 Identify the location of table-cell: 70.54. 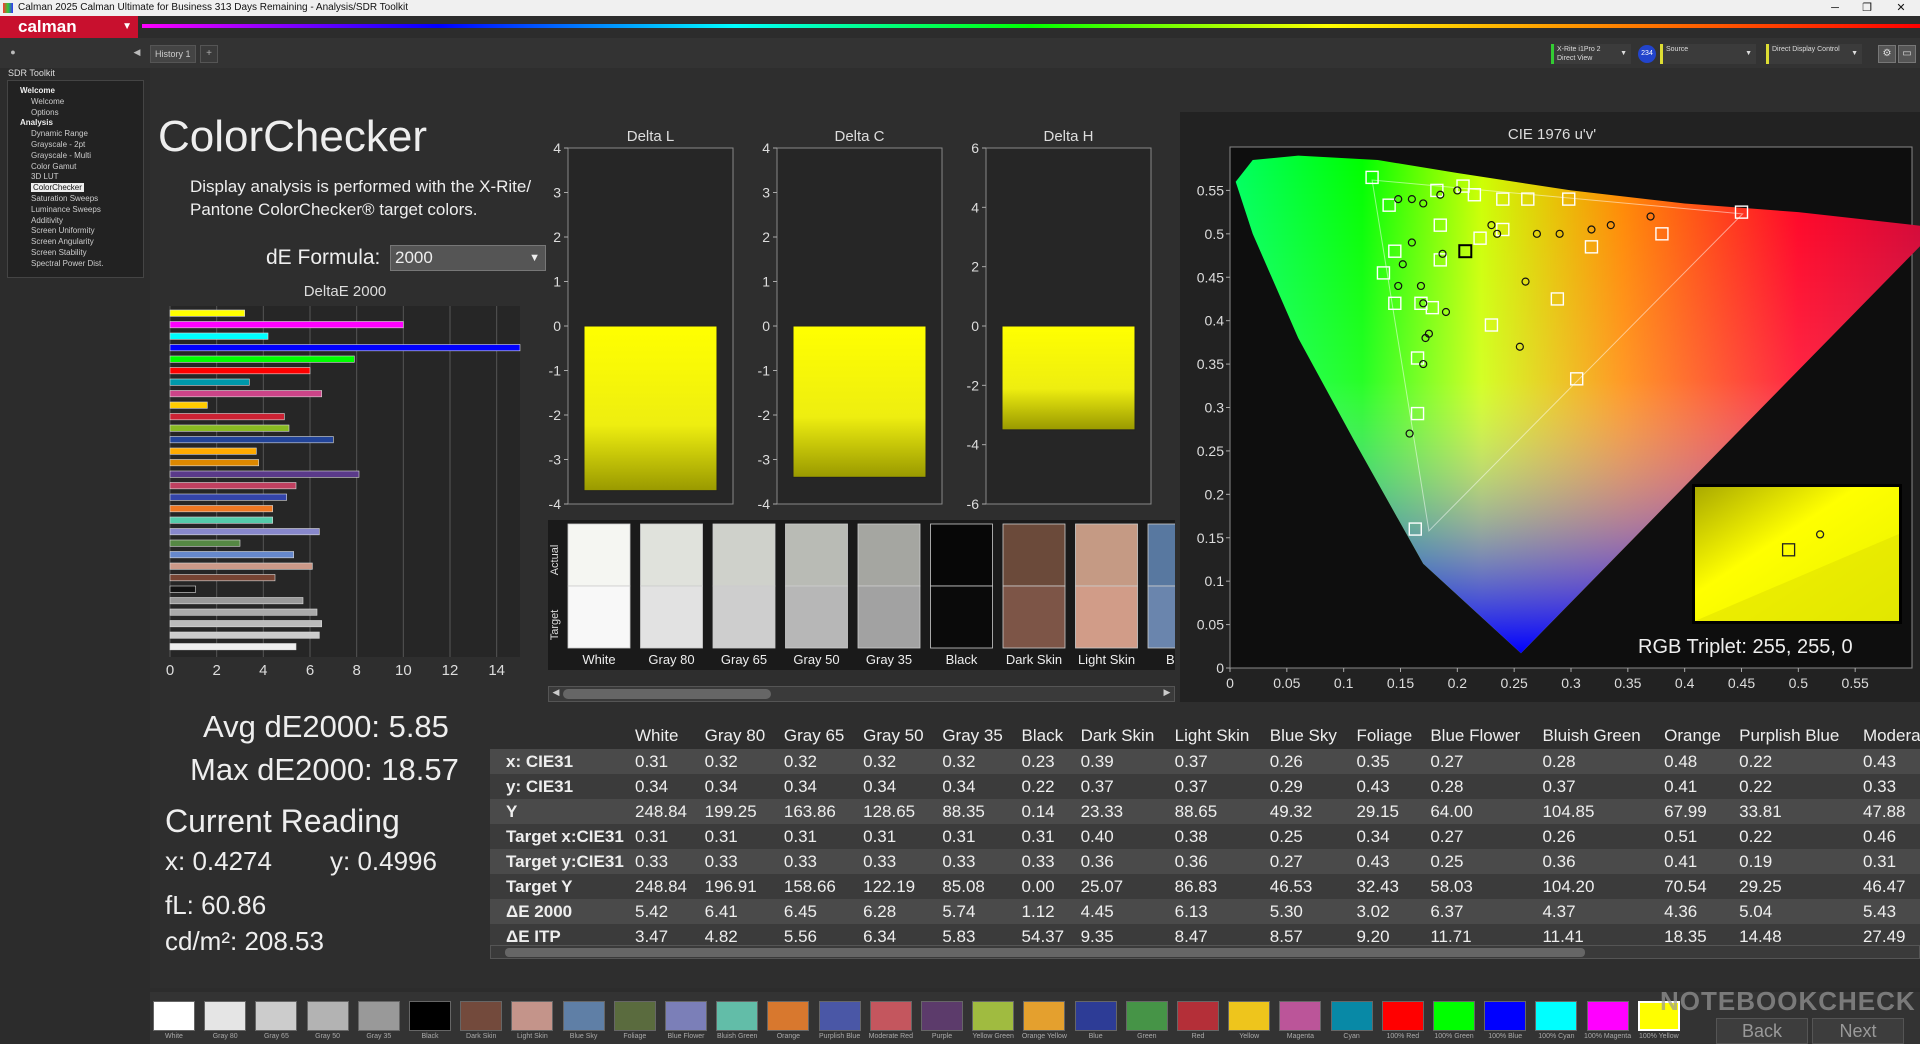
(1697, 886).